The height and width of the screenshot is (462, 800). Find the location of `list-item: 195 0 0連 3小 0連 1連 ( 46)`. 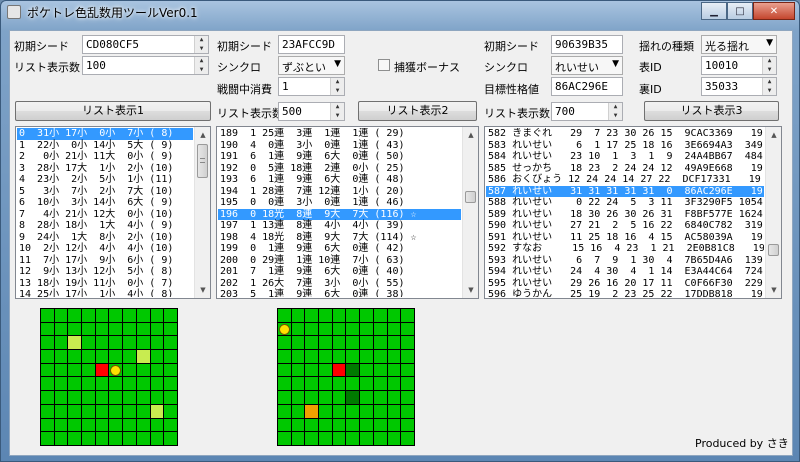

list-item: 195 0 0連 3小 0連 1連 ( 46) is located at coordinates (339, 203).